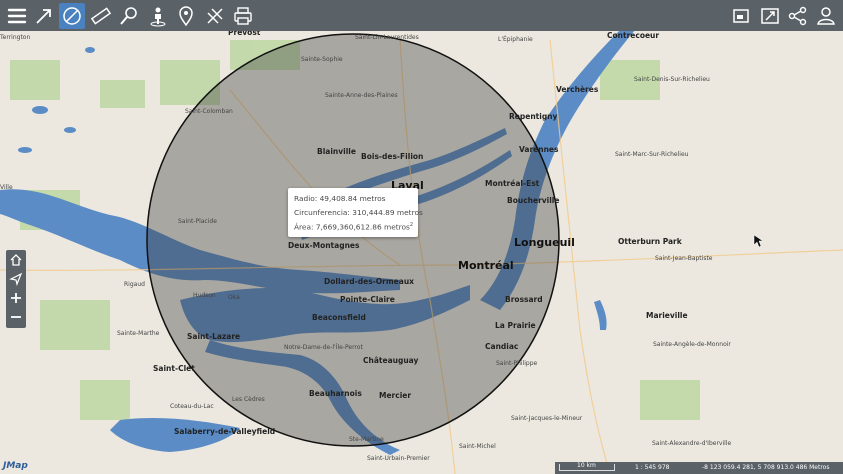  I want to click on satellite-icon, so click(215, 16).